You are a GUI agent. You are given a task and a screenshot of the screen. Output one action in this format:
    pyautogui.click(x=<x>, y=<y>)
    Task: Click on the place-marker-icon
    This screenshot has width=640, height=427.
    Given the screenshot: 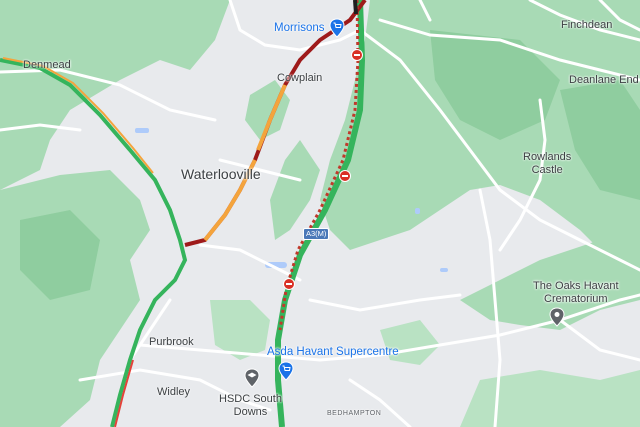 What is the action you would take?
    pyautogui.click(x=557, y=317)
    